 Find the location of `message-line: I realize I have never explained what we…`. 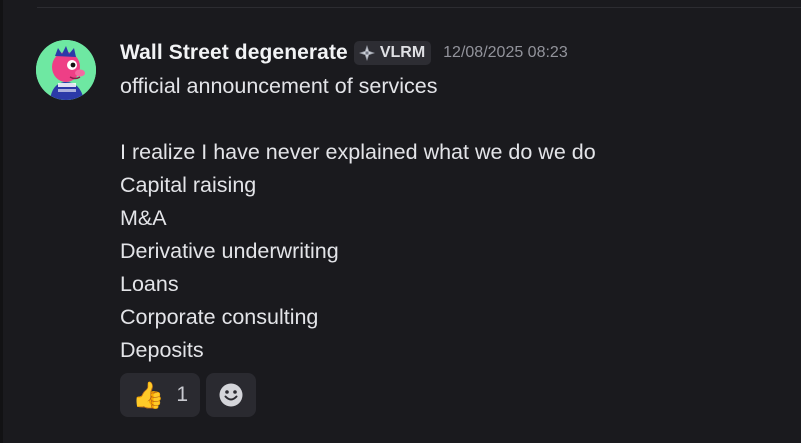

message-line: I realize I have never explained what we… is located at coordinates (358, 152).